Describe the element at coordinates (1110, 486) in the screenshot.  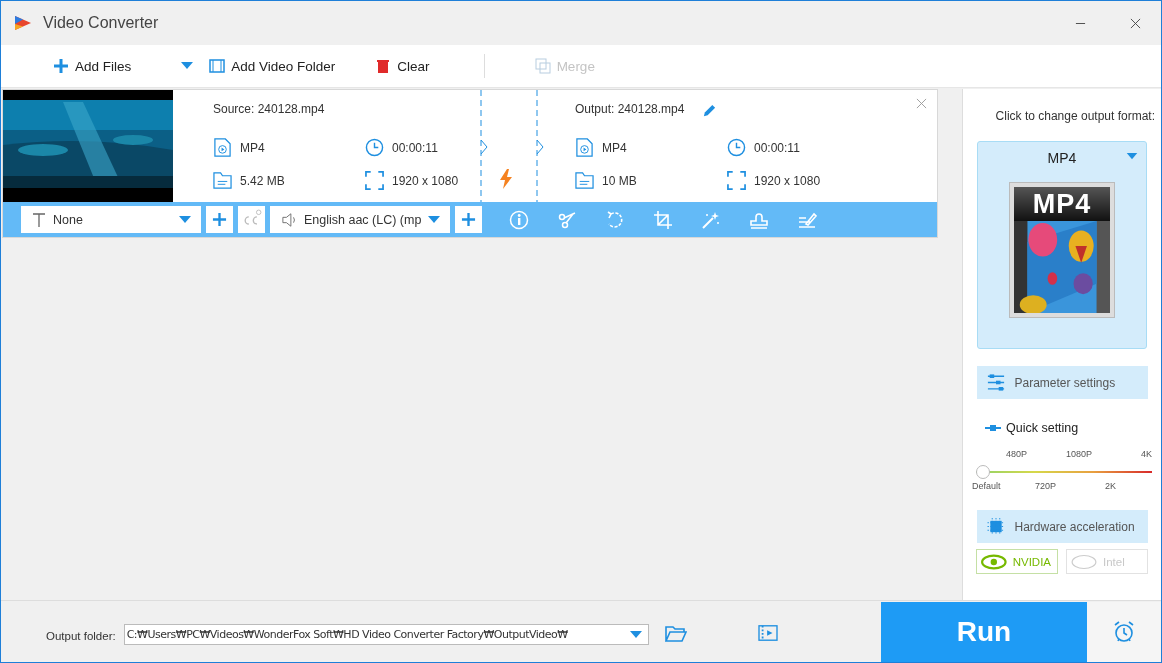
I see `quality-label: 2K` at that location.